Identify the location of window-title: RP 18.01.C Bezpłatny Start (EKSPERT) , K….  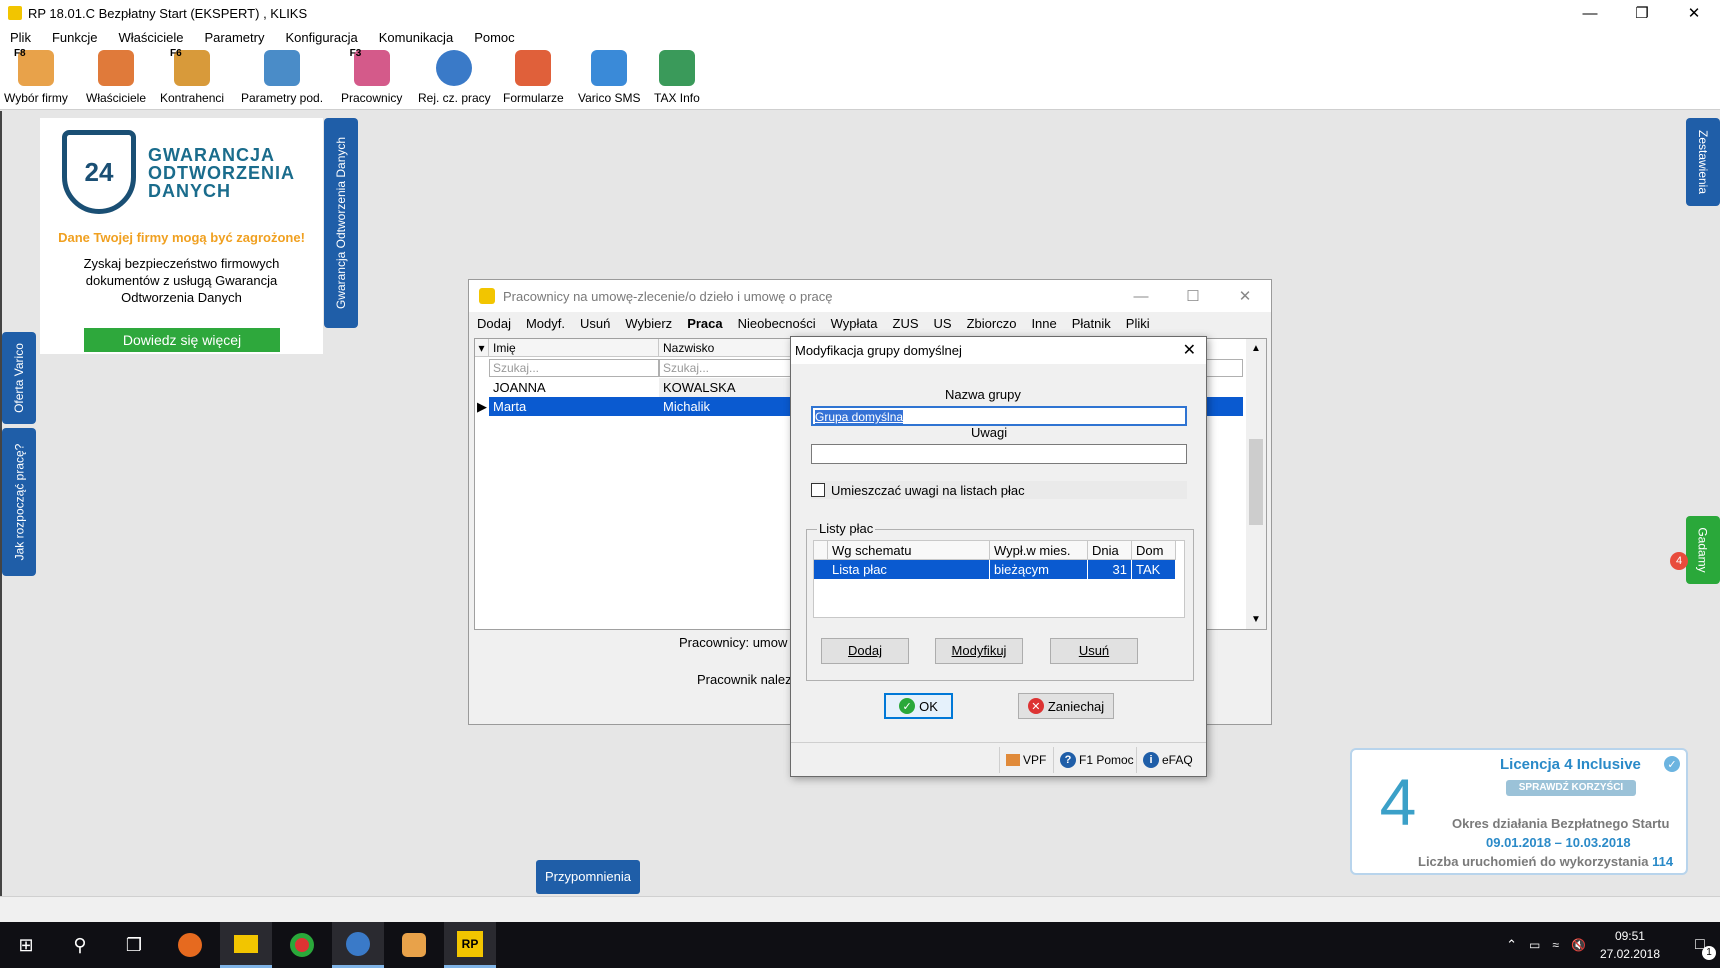
(168, 13).